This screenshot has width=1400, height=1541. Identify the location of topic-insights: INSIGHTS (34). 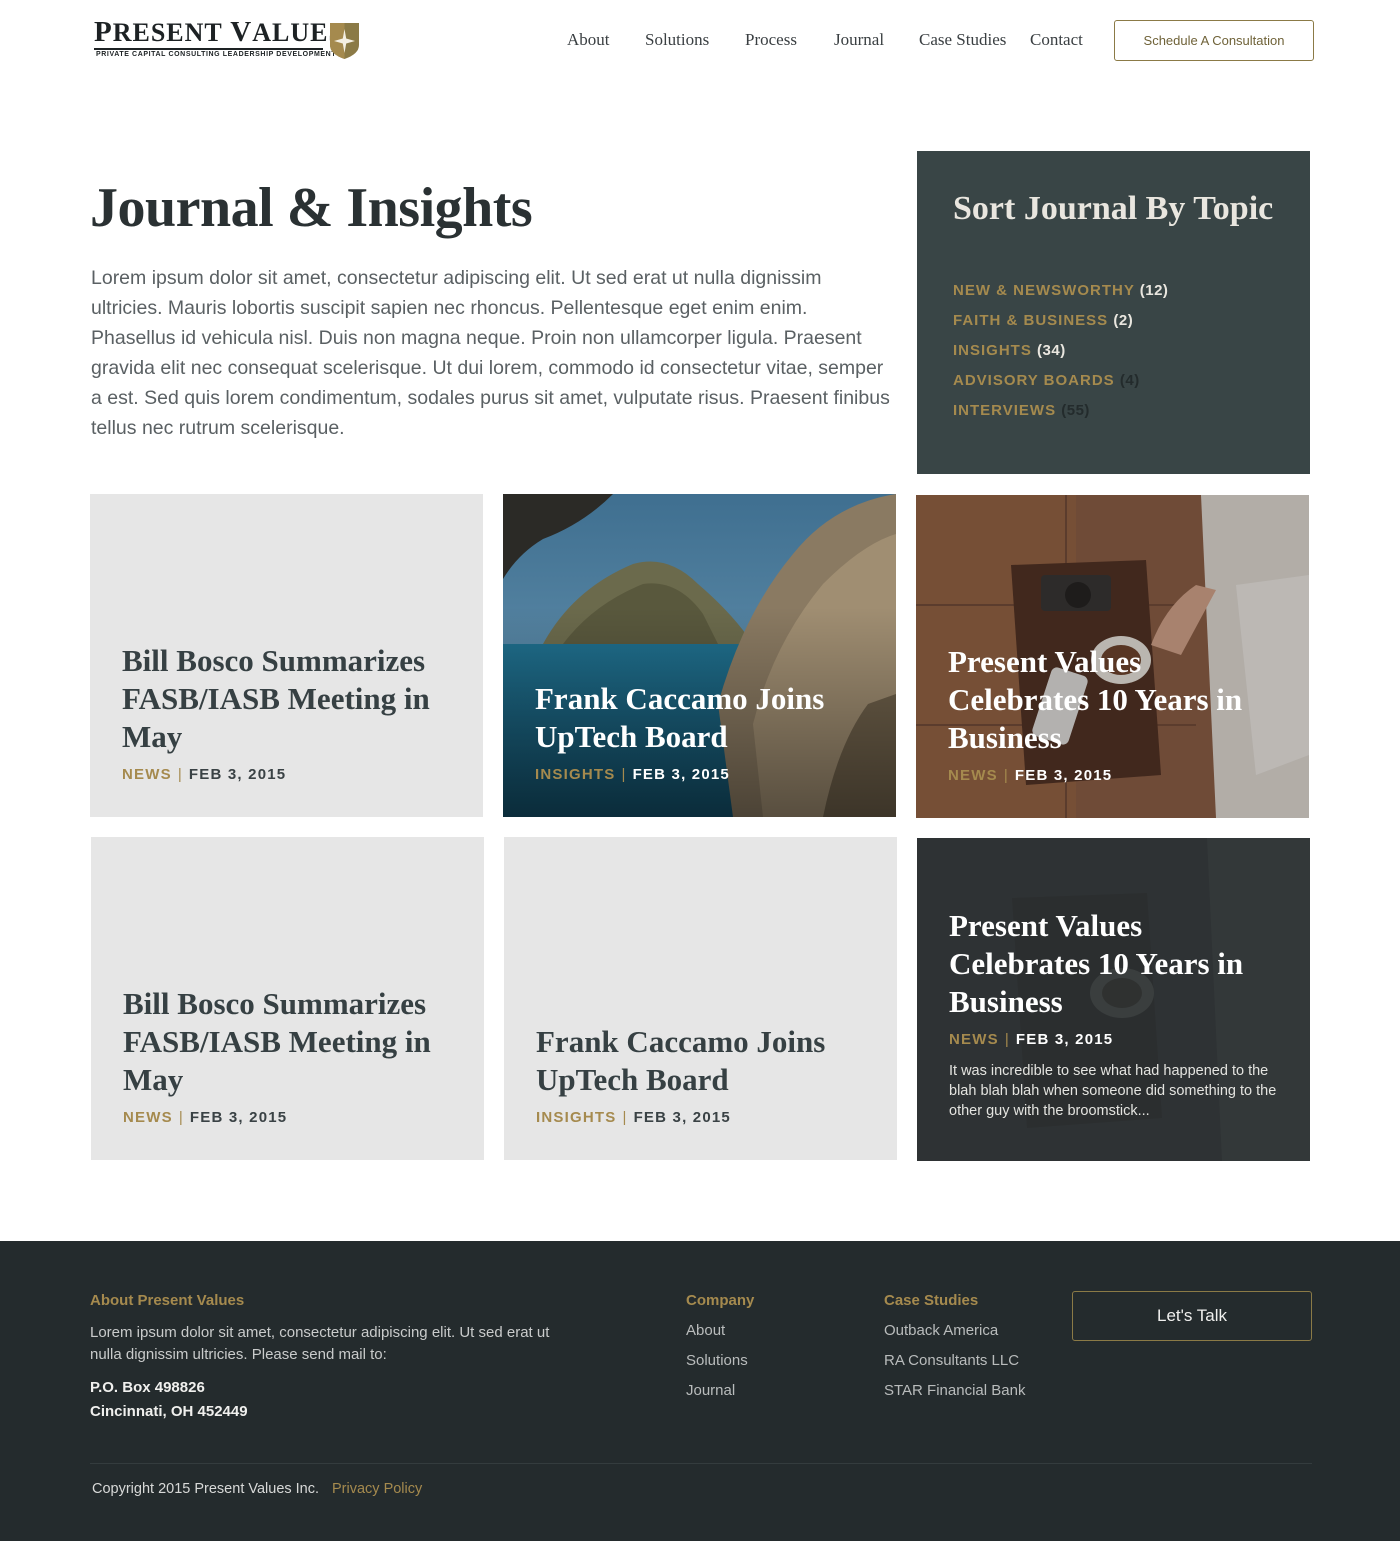
(1060, 357).